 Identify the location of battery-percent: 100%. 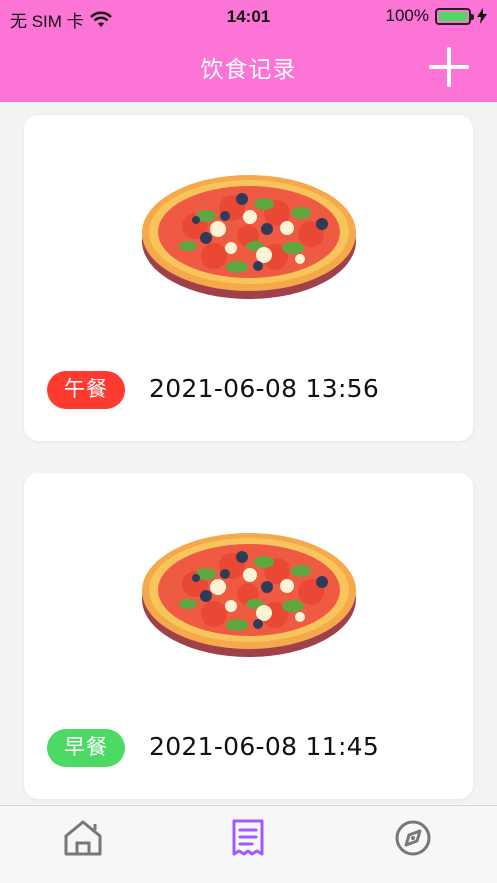
(407, 15).